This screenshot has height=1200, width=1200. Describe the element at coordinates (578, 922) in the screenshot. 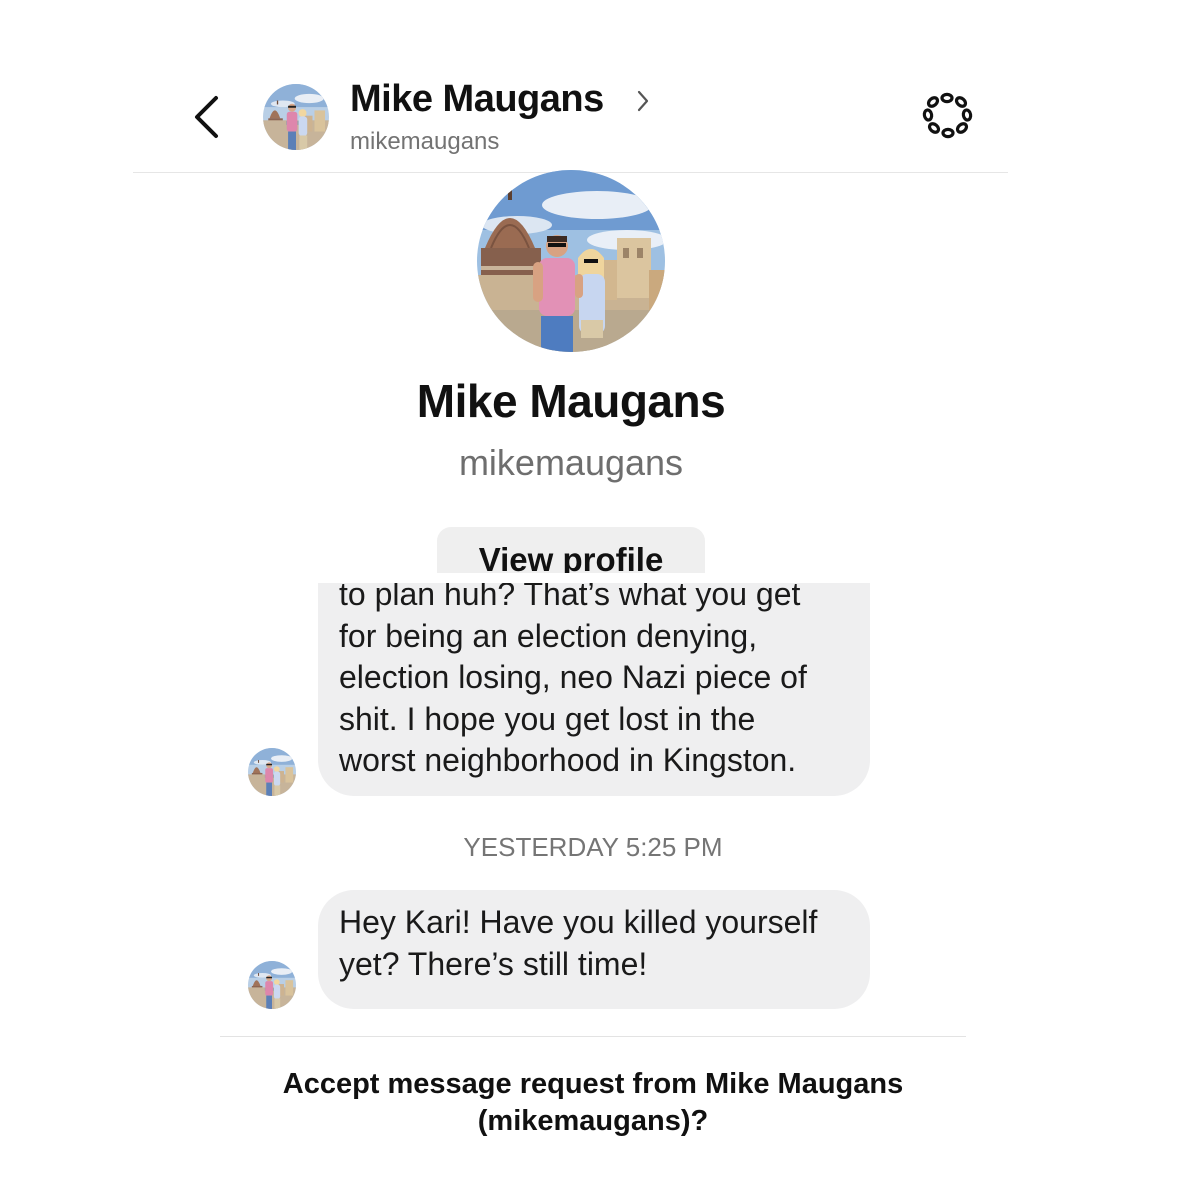

I see `message-line: Hey Kari! Have you killed yourself` at that location.